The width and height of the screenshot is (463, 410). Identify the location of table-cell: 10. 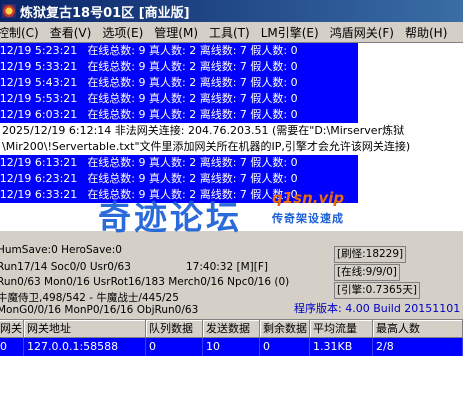
(231, 347).